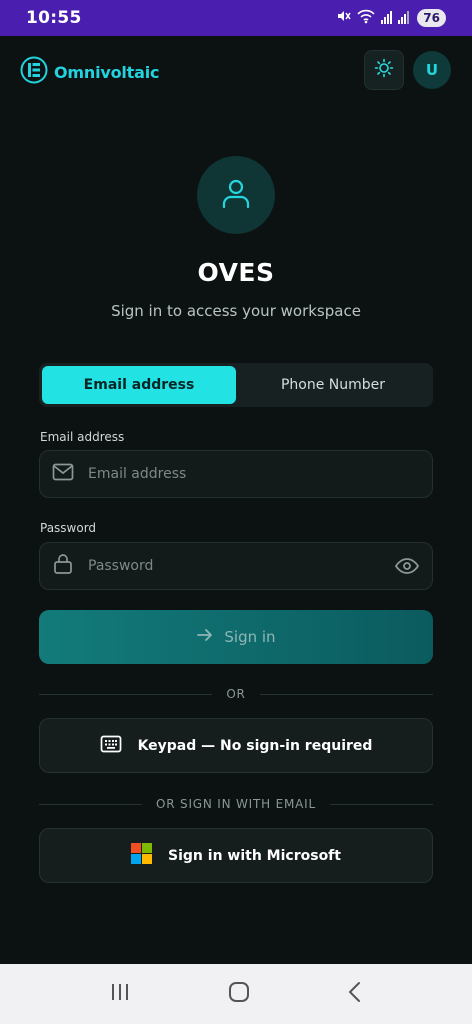 The width and height of the screenshot is (472, 1024). Describe the element at coordinates (250, 637) in the screenshot. I see `sign-in-label: Sign in` at that location.